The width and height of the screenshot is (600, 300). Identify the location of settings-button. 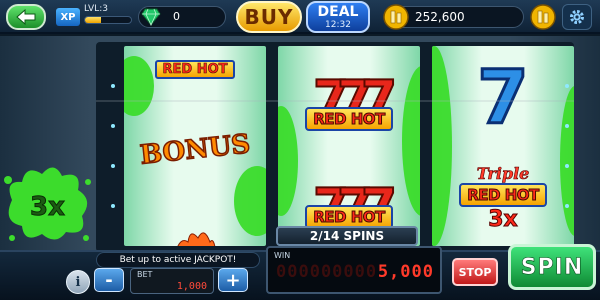
(577, 17).